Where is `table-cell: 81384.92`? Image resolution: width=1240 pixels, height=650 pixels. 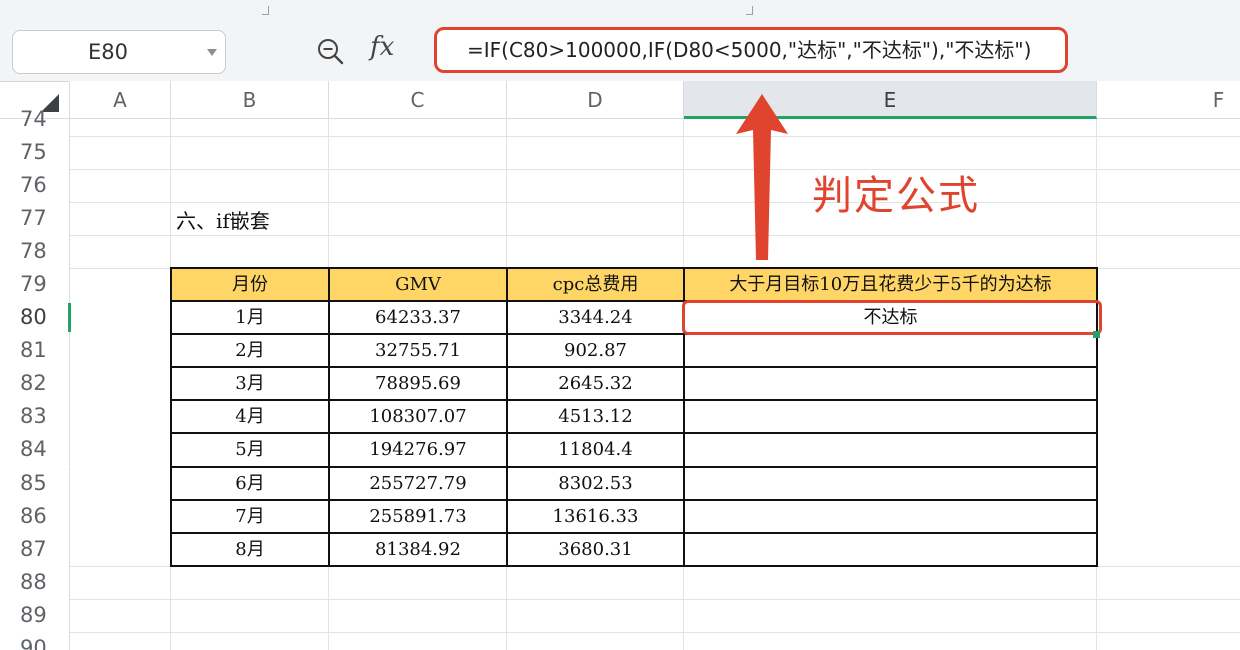 table-cell: 81384.92 is located at coordinates (418, 549).